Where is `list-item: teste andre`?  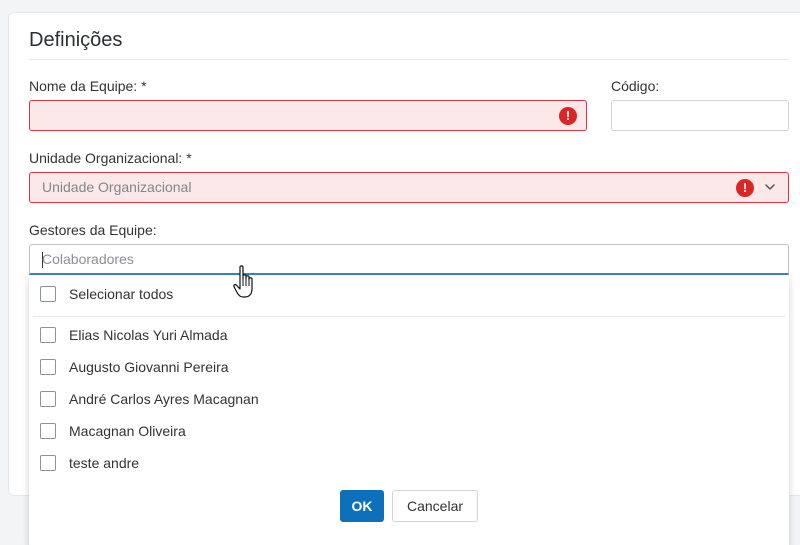
list-item: teste andre is located at coordinates (89, 463).